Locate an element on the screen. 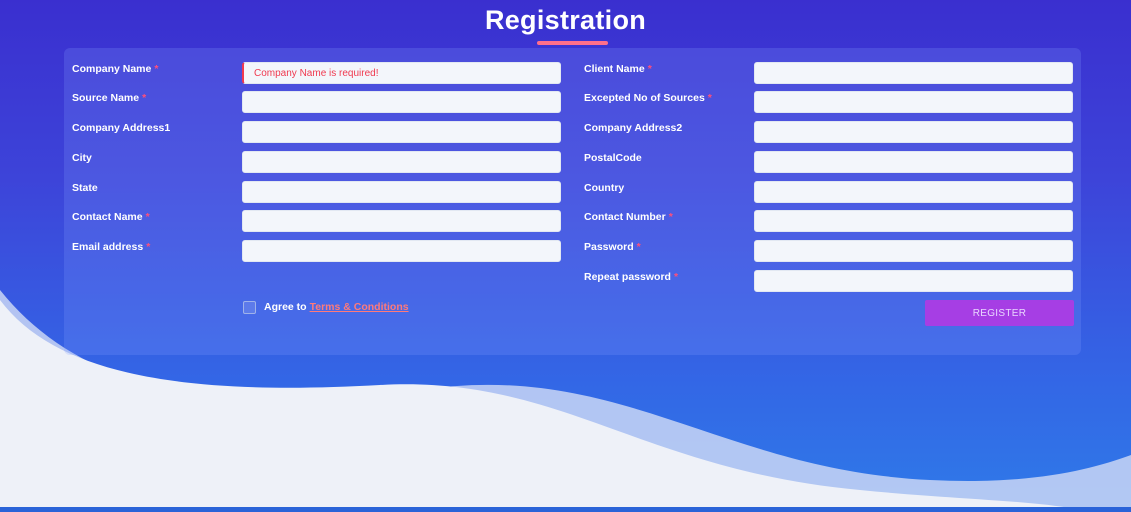  title-underline is located at coordinates (572, 43).